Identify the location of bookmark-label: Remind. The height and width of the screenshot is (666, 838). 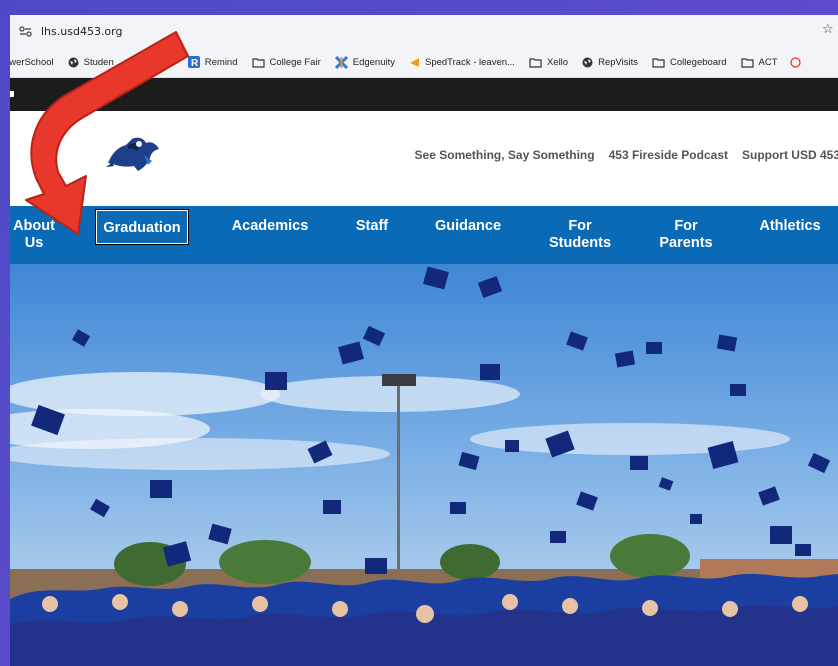
(221, 62).